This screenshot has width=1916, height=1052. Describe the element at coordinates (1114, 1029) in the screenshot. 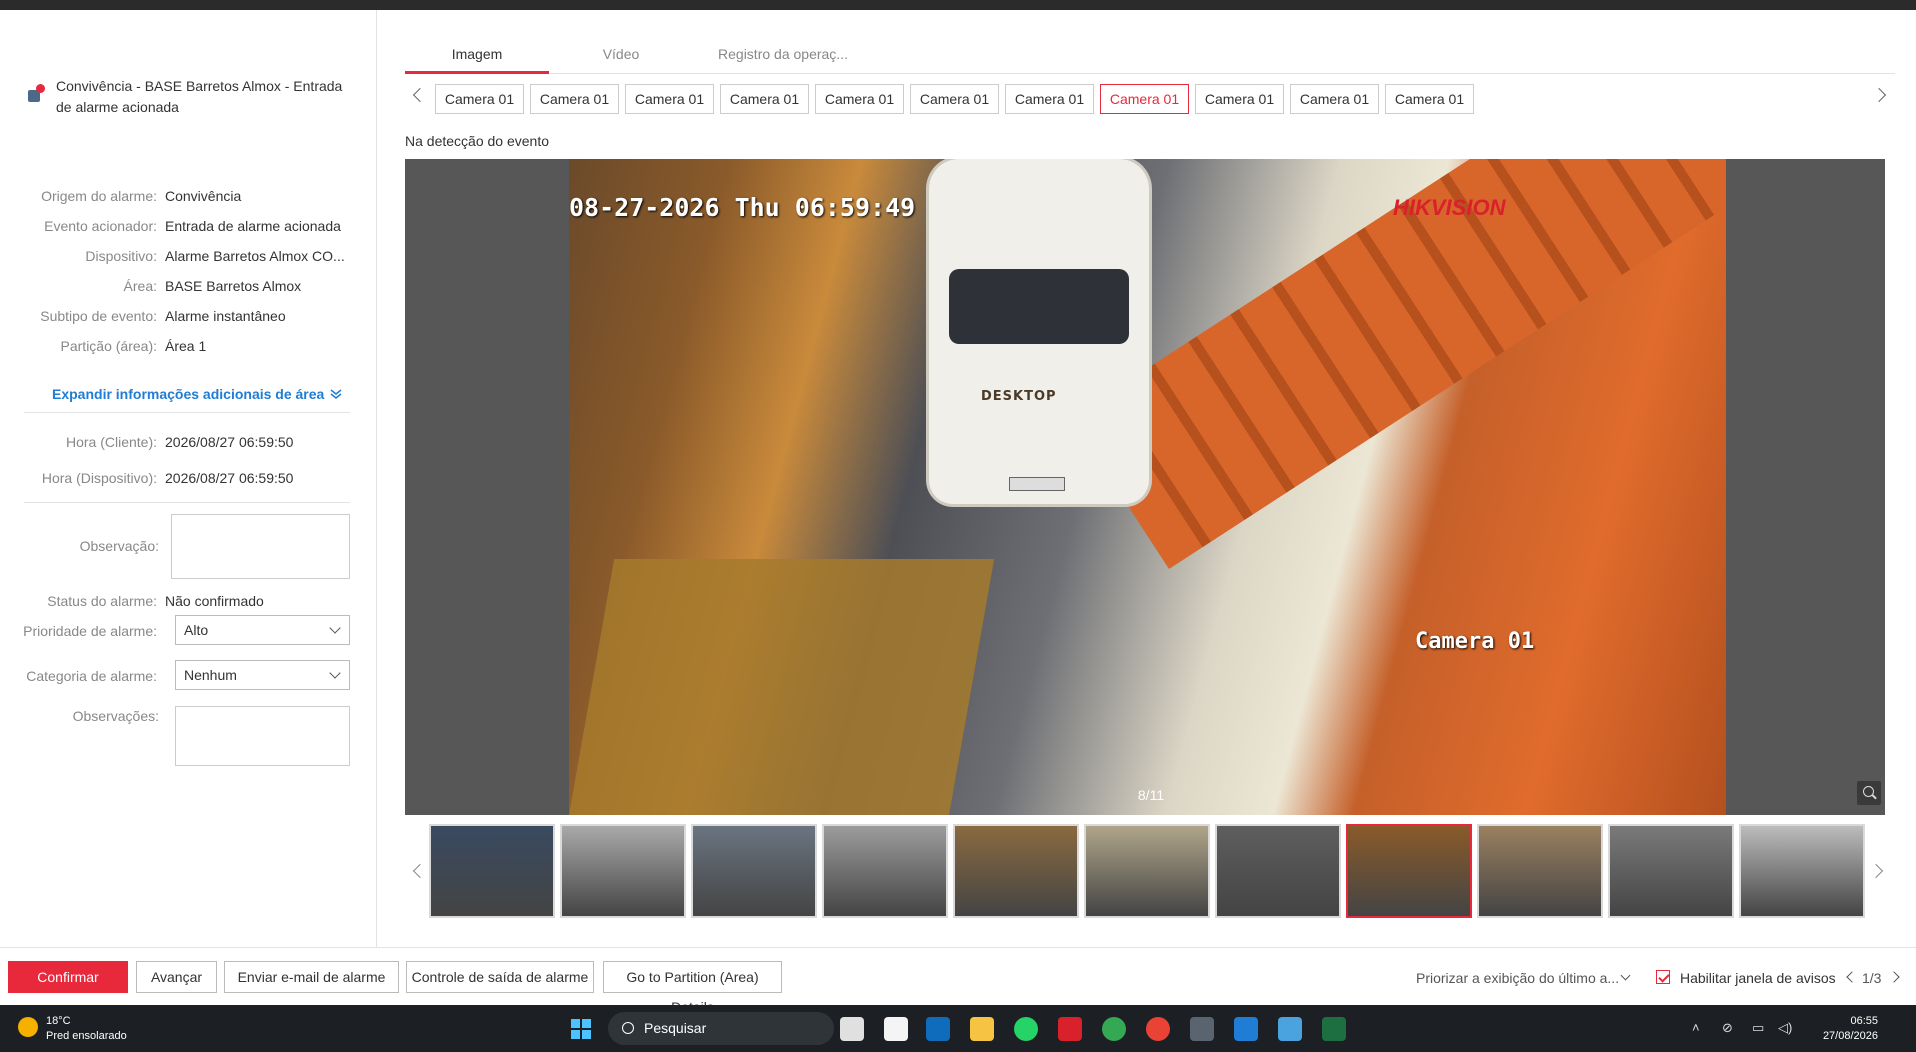

I see `chrome-icon` at that location.